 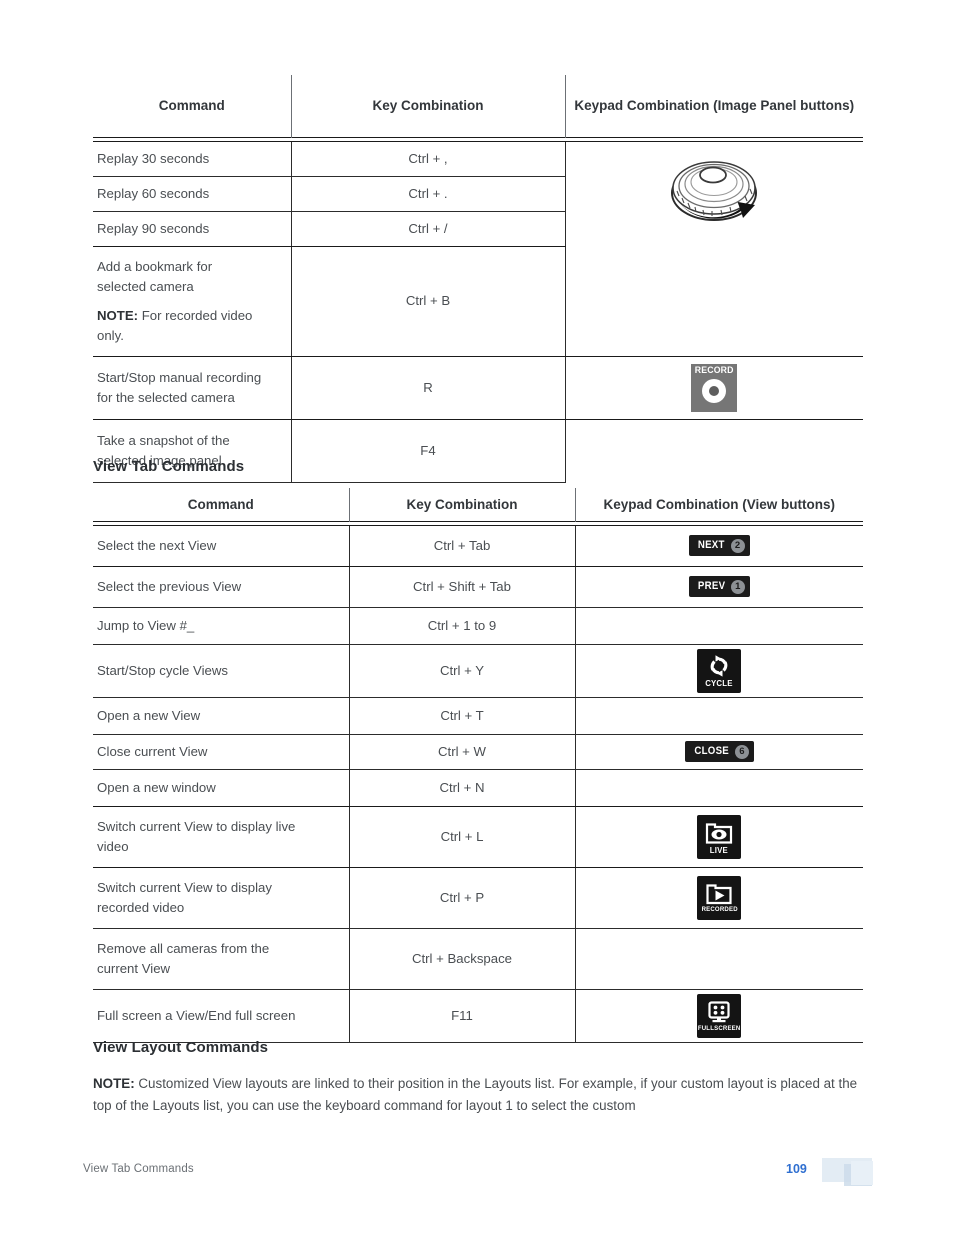 What do you see at coordinates (478, 716) in the screenshot?
I see `table-row: Open a new View Ctrl + T` at bounding box center [478, 716].